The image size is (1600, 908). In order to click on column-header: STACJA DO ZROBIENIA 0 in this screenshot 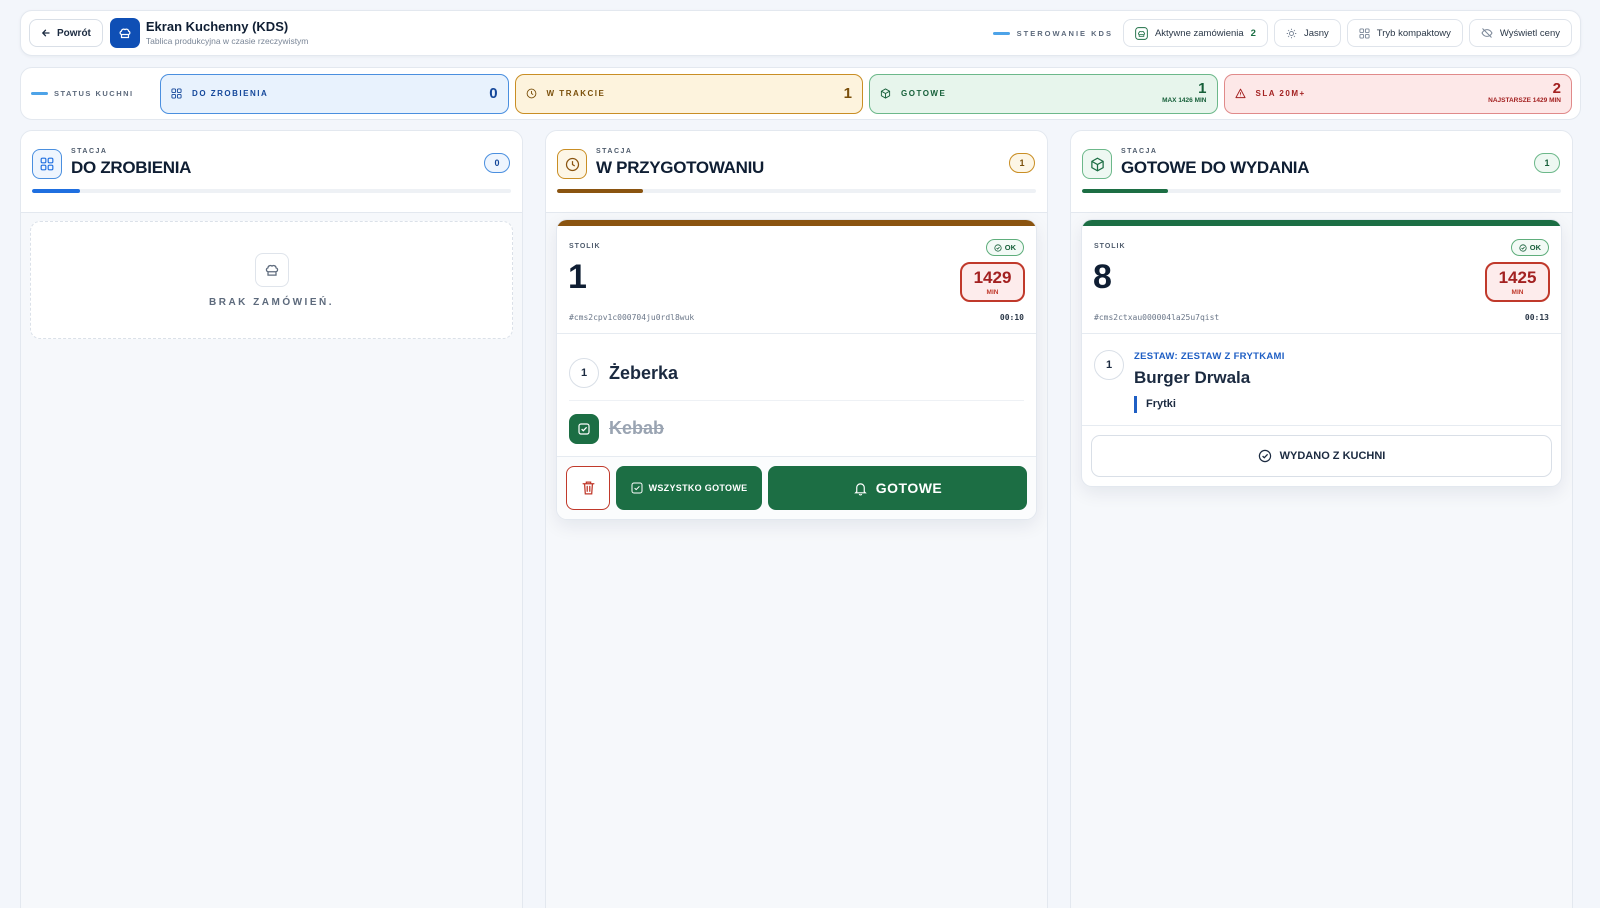, I will do `click(271, 172)`.